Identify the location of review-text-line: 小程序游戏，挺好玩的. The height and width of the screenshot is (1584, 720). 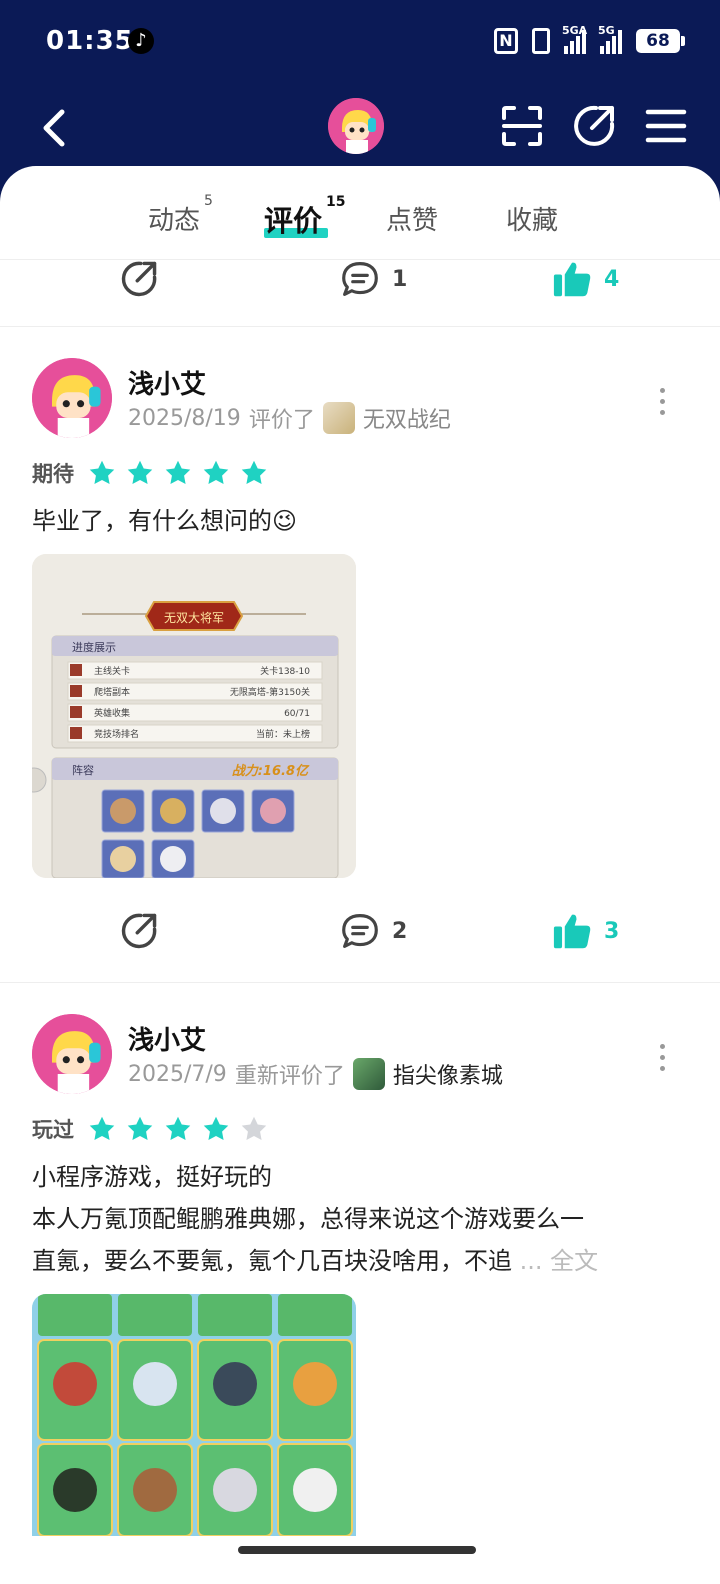
(152, 1177).